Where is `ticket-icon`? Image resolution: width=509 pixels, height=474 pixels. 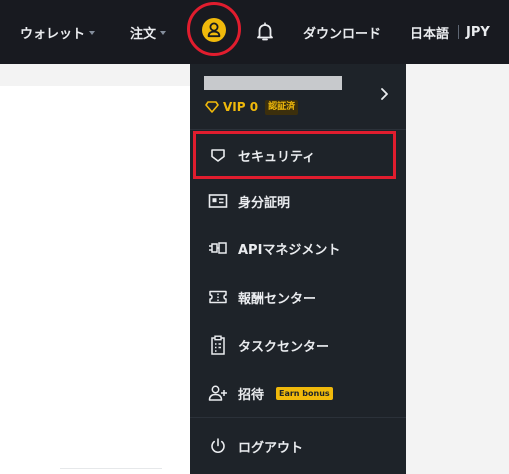 ticket-icon is located at coordinates (218, 297).